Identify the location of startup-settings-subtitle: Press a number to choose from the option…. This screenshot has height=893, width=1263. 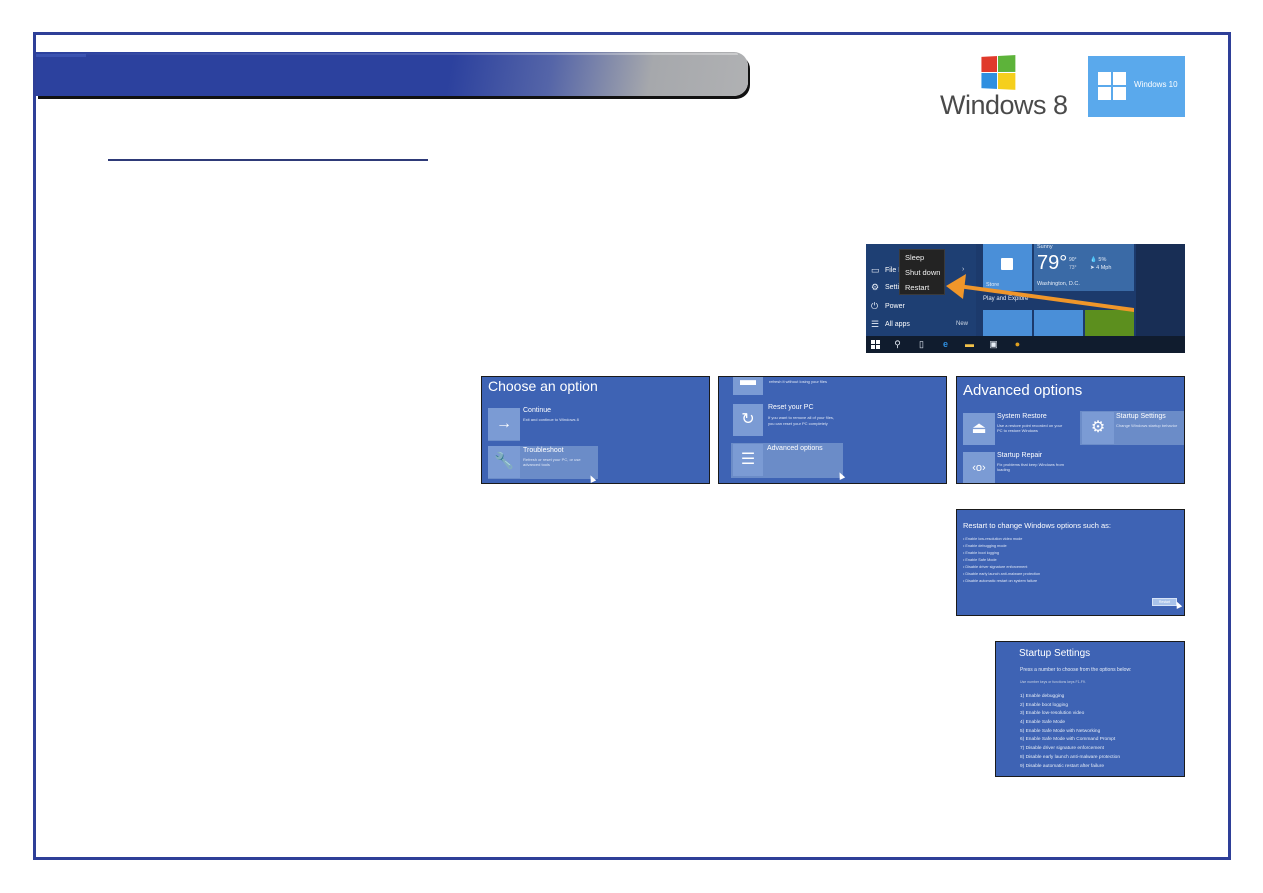
(1076, 670).